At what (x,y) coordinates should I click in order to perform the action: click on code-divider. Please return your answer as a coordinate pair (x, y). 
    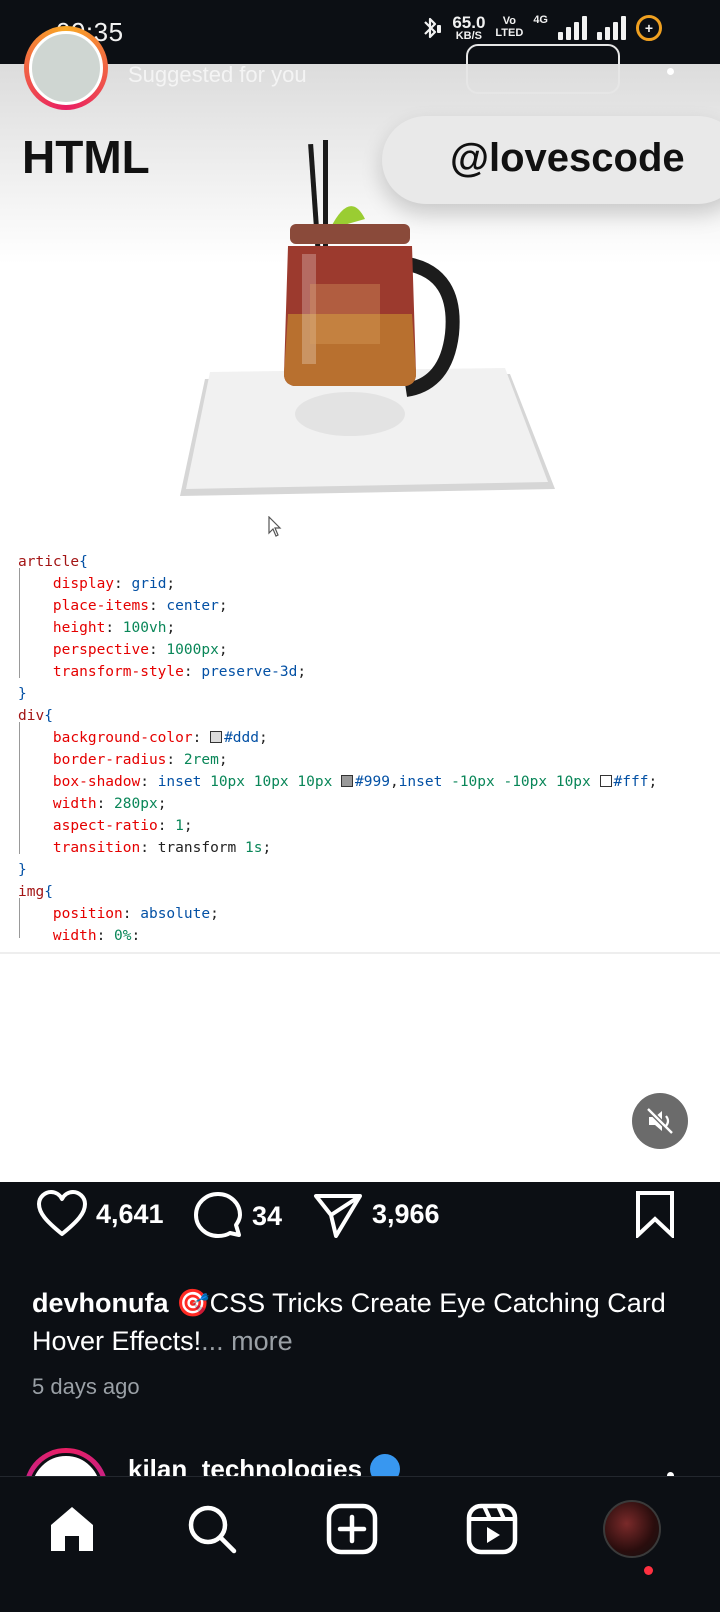
    Looking at the image, I should click on (360, 953).